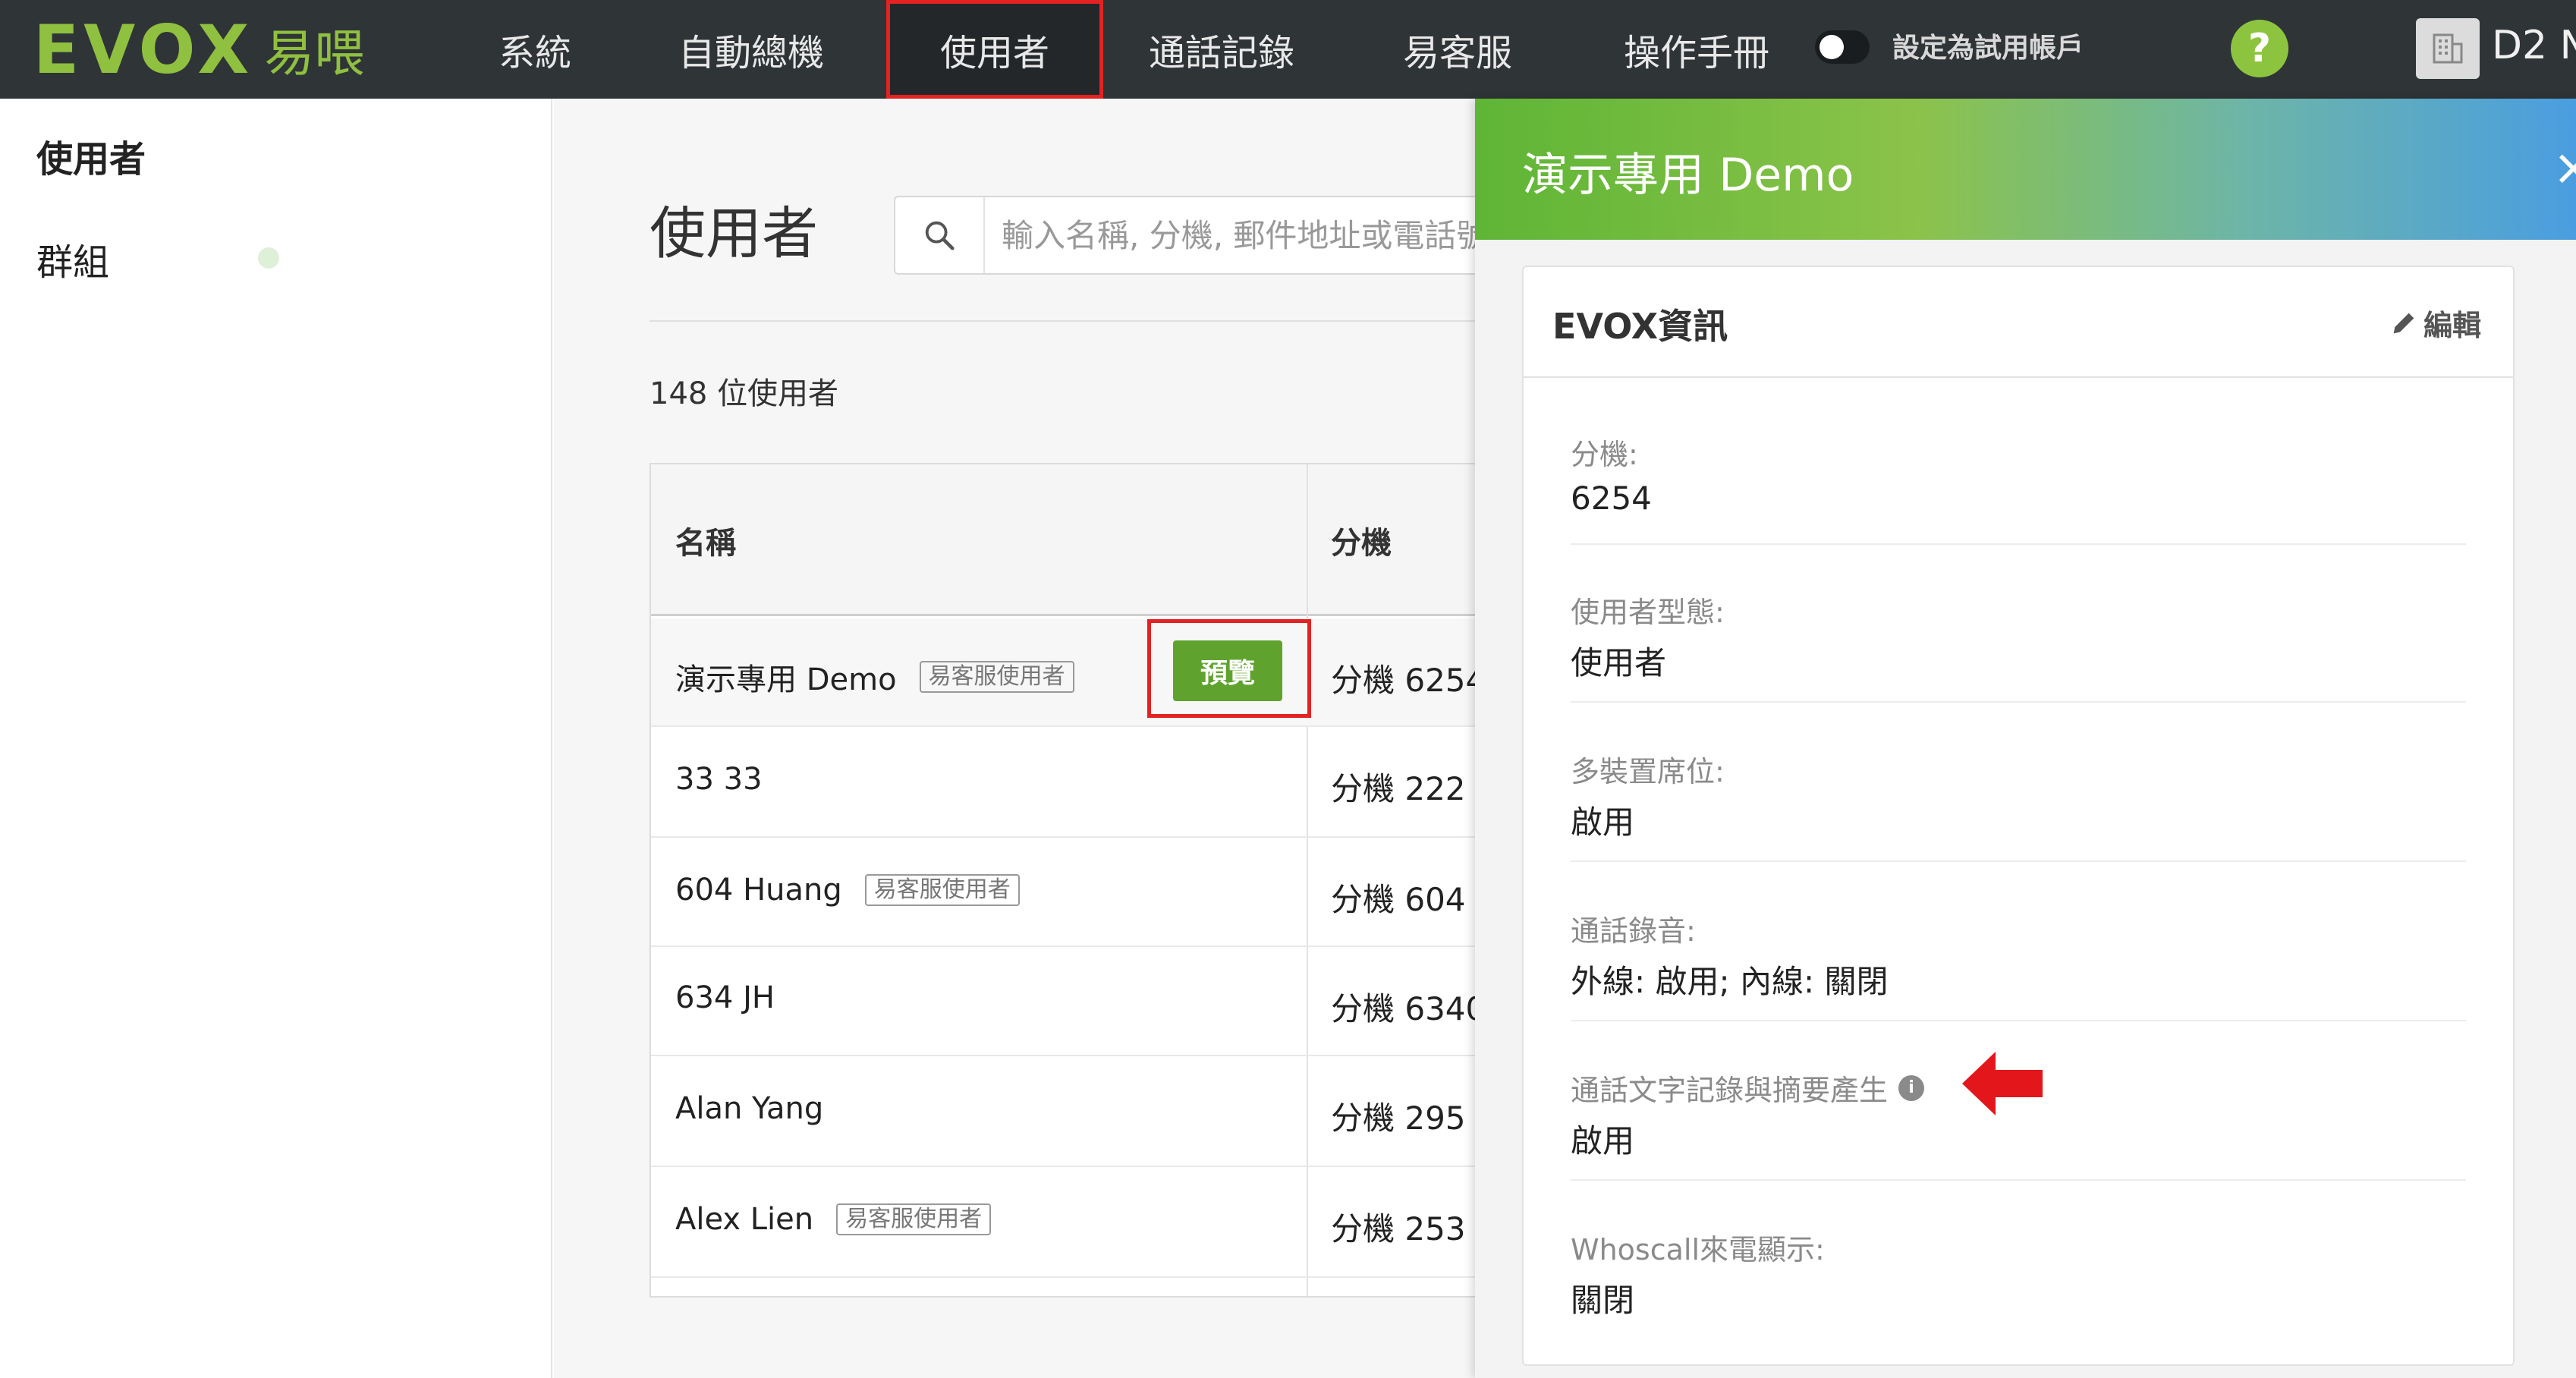 The image size is (2576, 1378). I want to click on red-arrow-icon, so click(2002, 1083).